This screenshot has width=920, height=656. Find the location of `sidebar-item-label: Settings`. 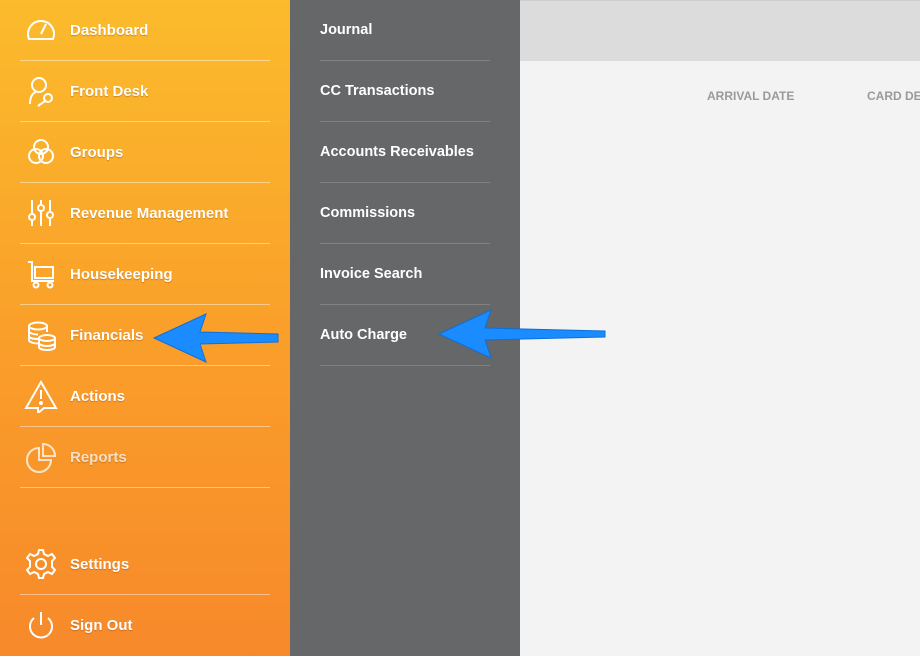

sidebar-item-label: Settings is located at coordinates (100, 564).